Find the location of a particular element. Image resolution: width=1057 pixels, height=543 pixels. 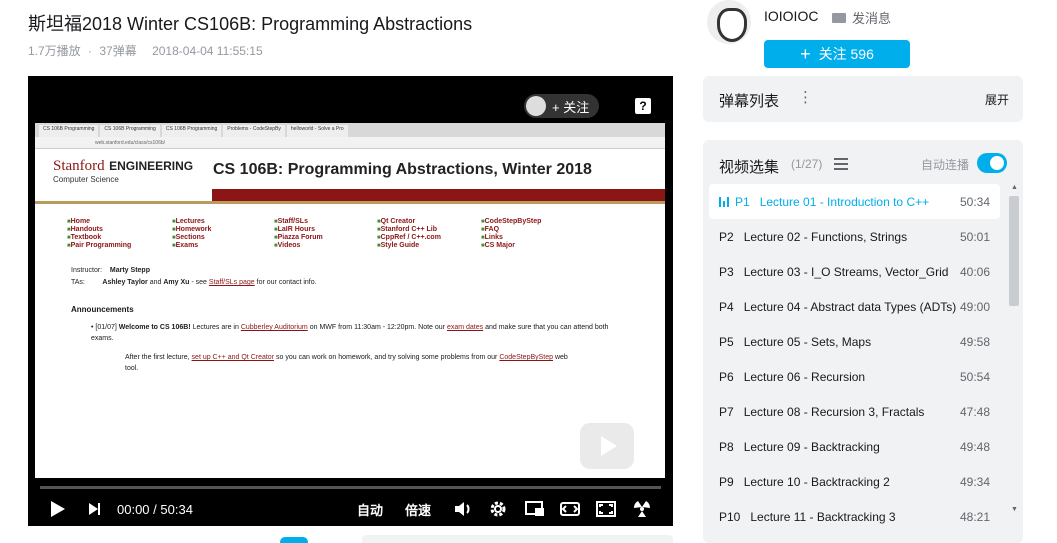

announcement-date: [01/07] is located at coordinates (106, 327).